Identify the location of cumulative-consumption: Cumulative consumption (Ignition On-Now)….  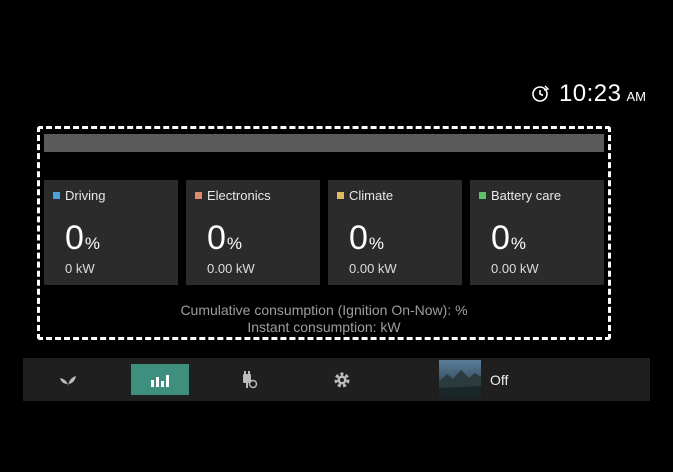
(324, 310).